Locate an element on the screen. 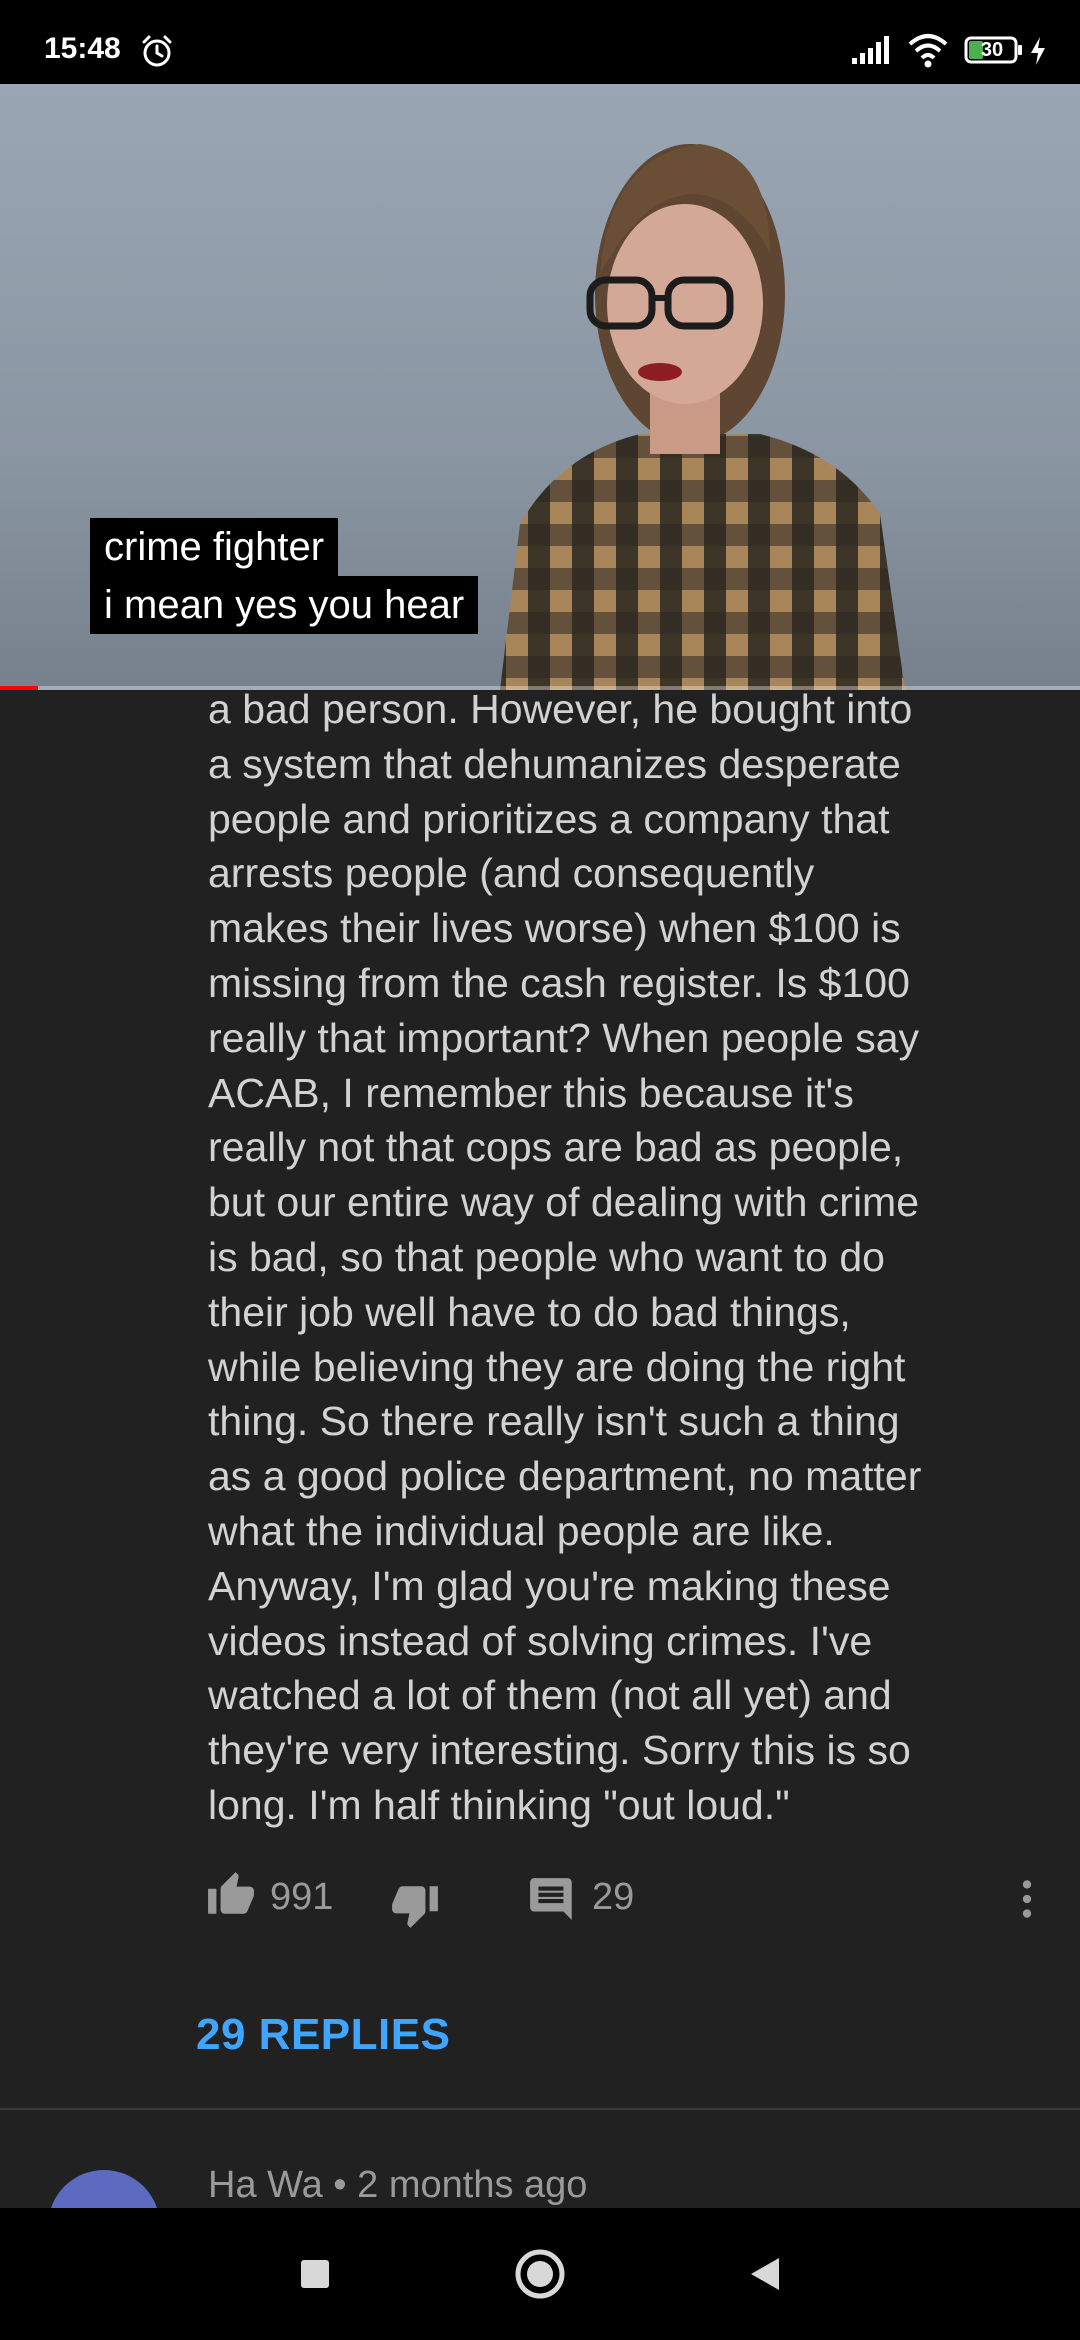 This screenshot has height=2340, width=1080. home-circle-icon is located at coordinates (540, 2274).